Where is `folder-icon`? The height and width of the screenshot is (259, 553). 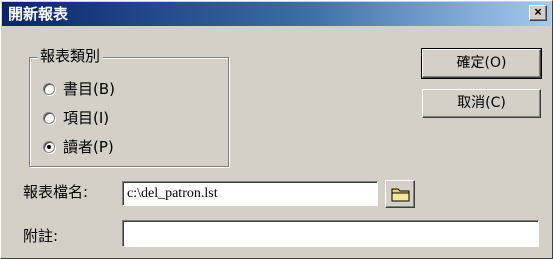
folder-icon is located at coordinates (400, 195).